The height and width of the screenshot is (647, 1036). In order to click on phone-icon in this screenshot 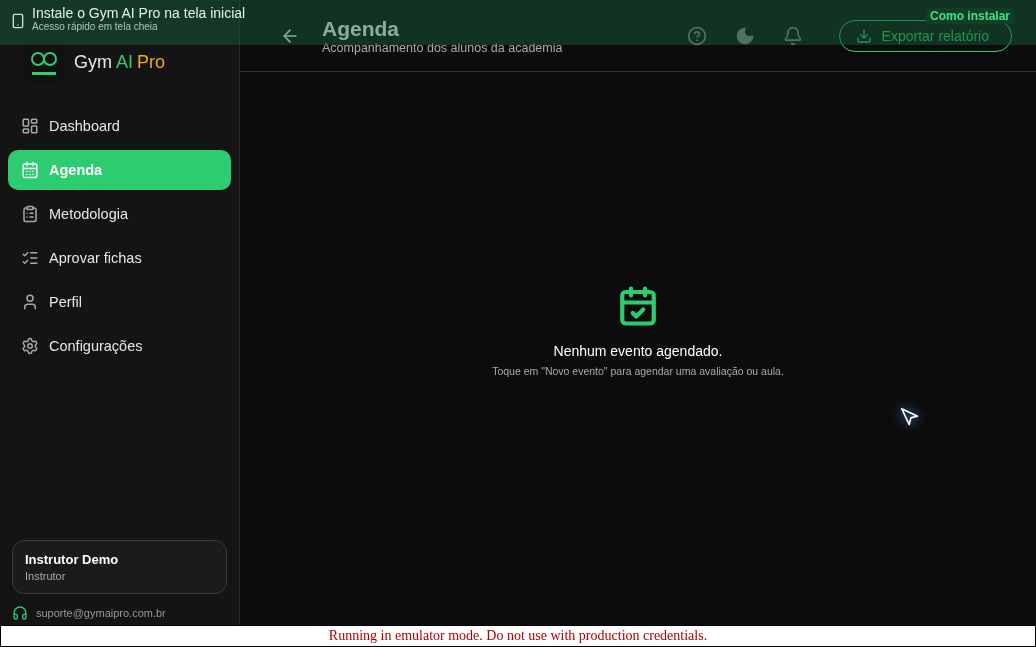, I will do `click(18, 21)`.